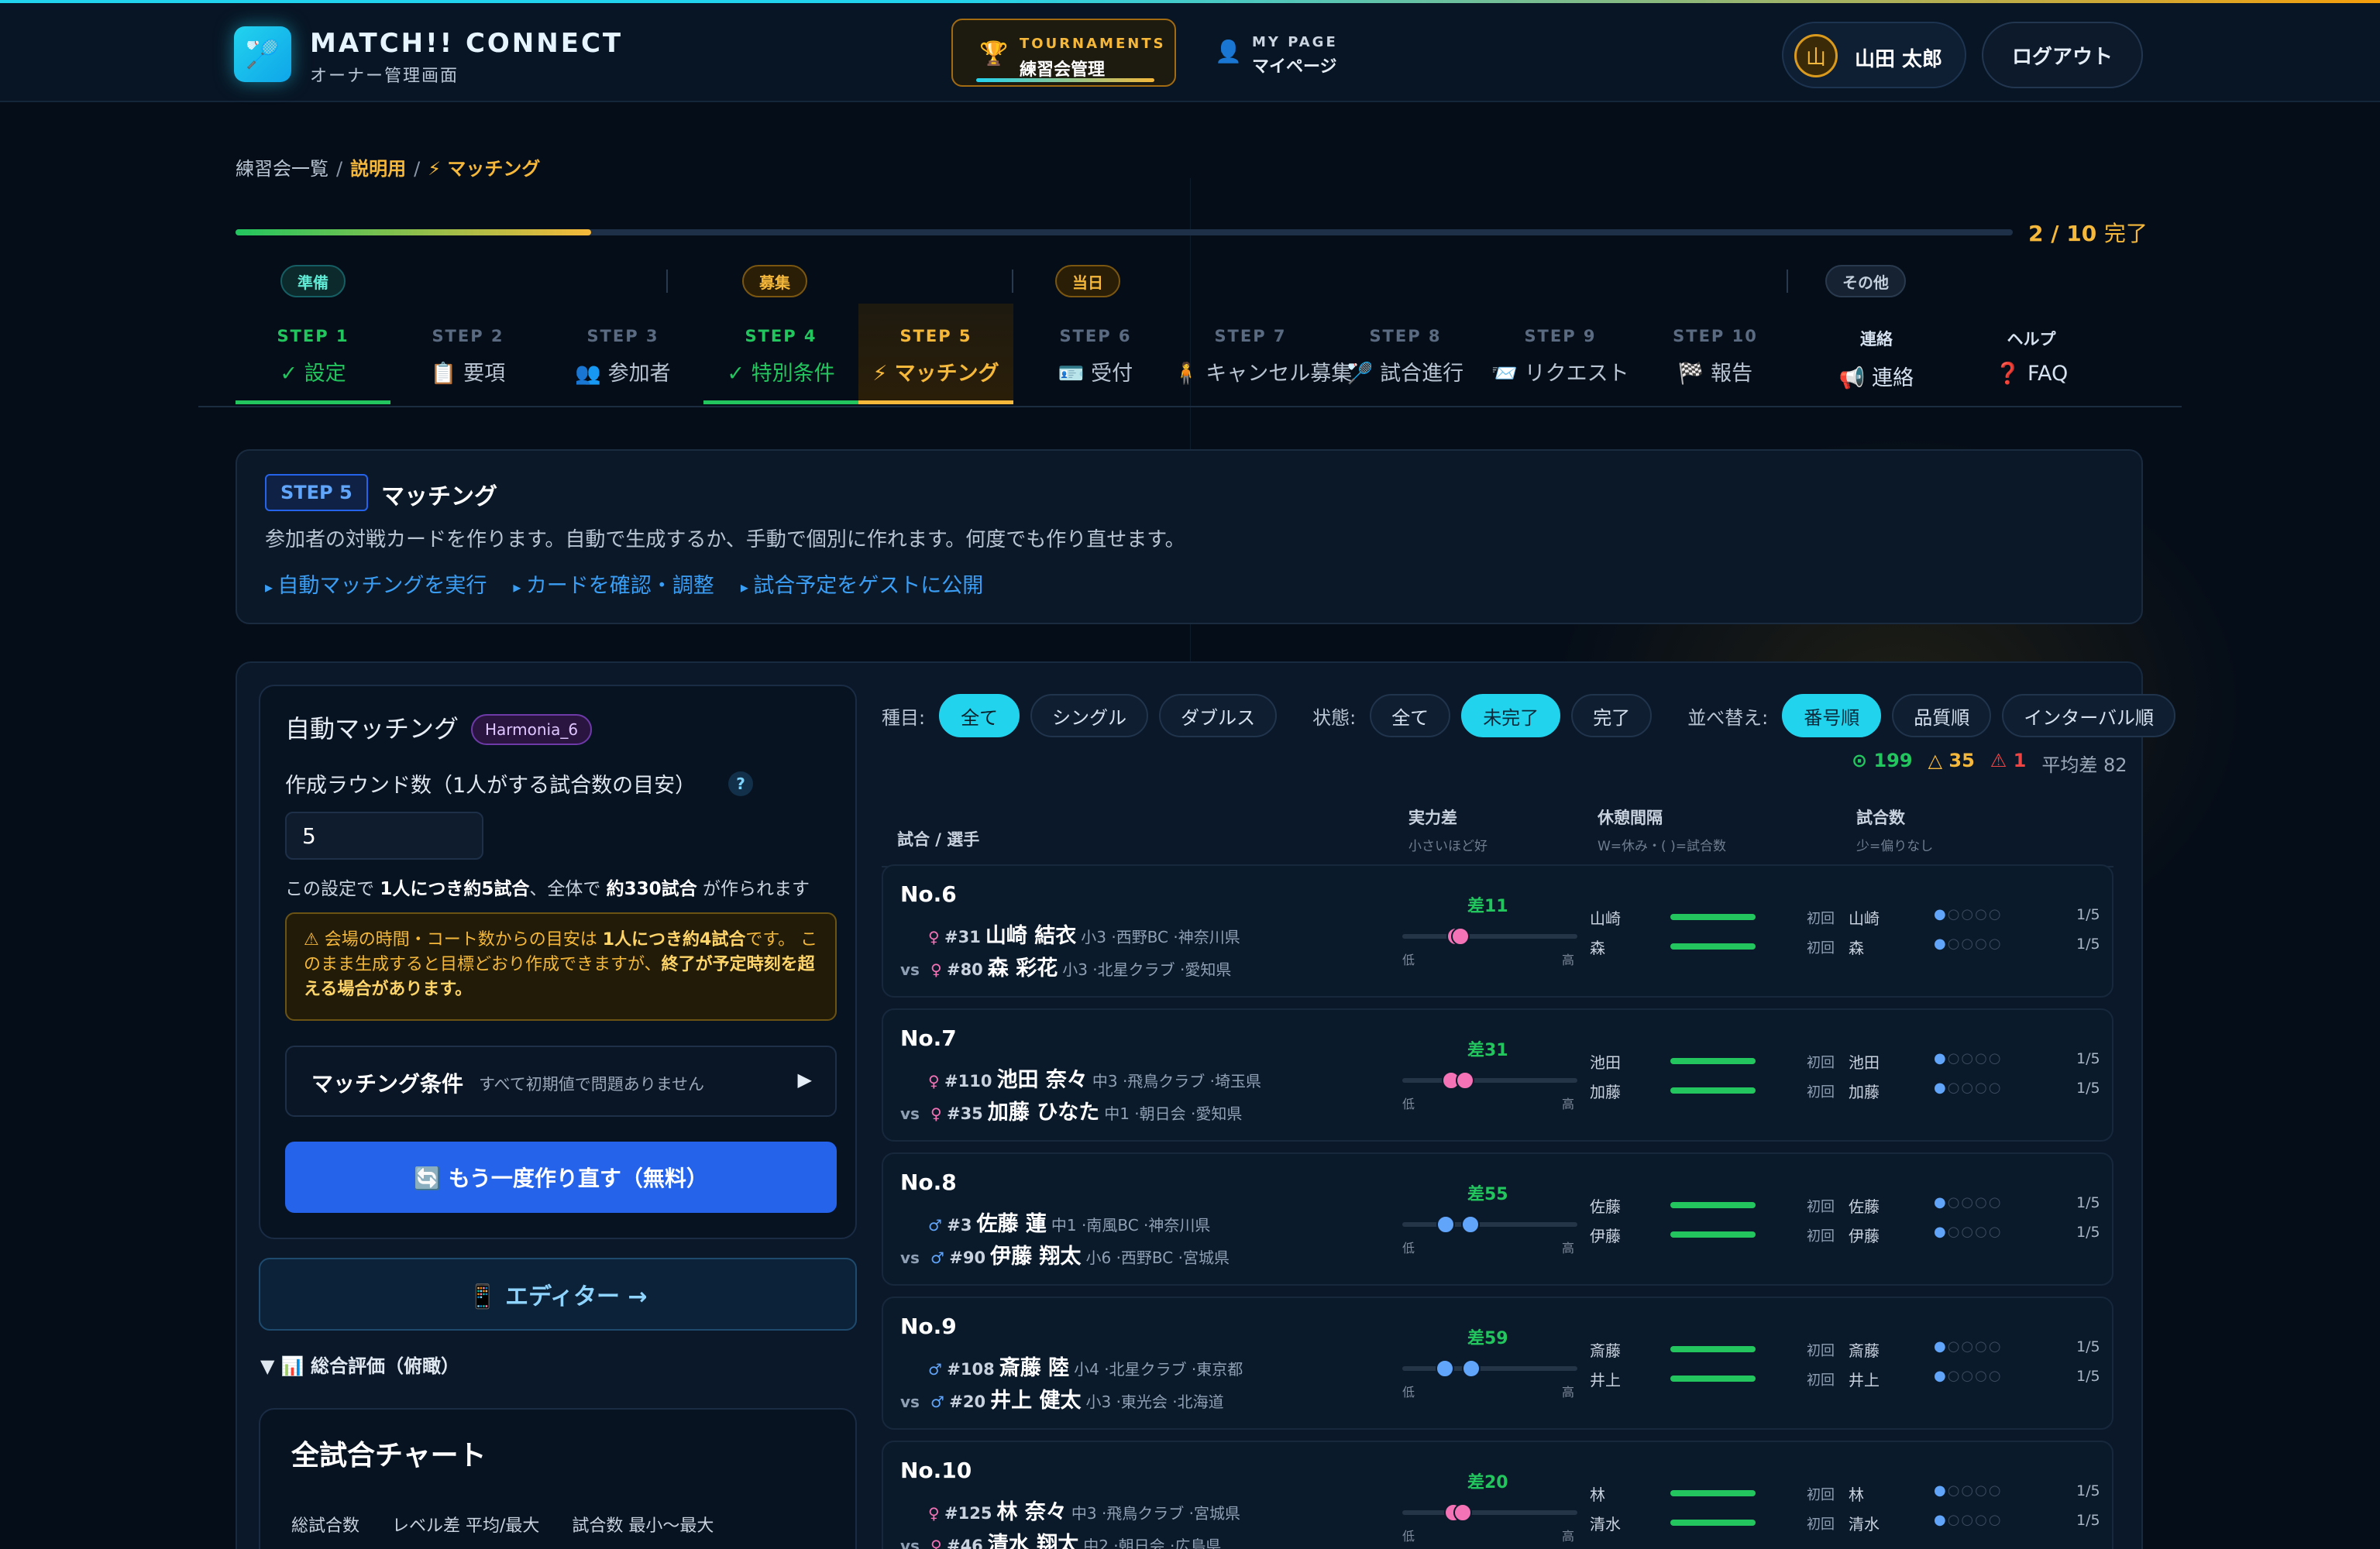 The width and height of the screenshot is (2380, 1549). What do you see at coordinates (1511, 715) in the screenshot?
I see `filter-state-incomplete: 未完了` at bounding box center [1511, 715].